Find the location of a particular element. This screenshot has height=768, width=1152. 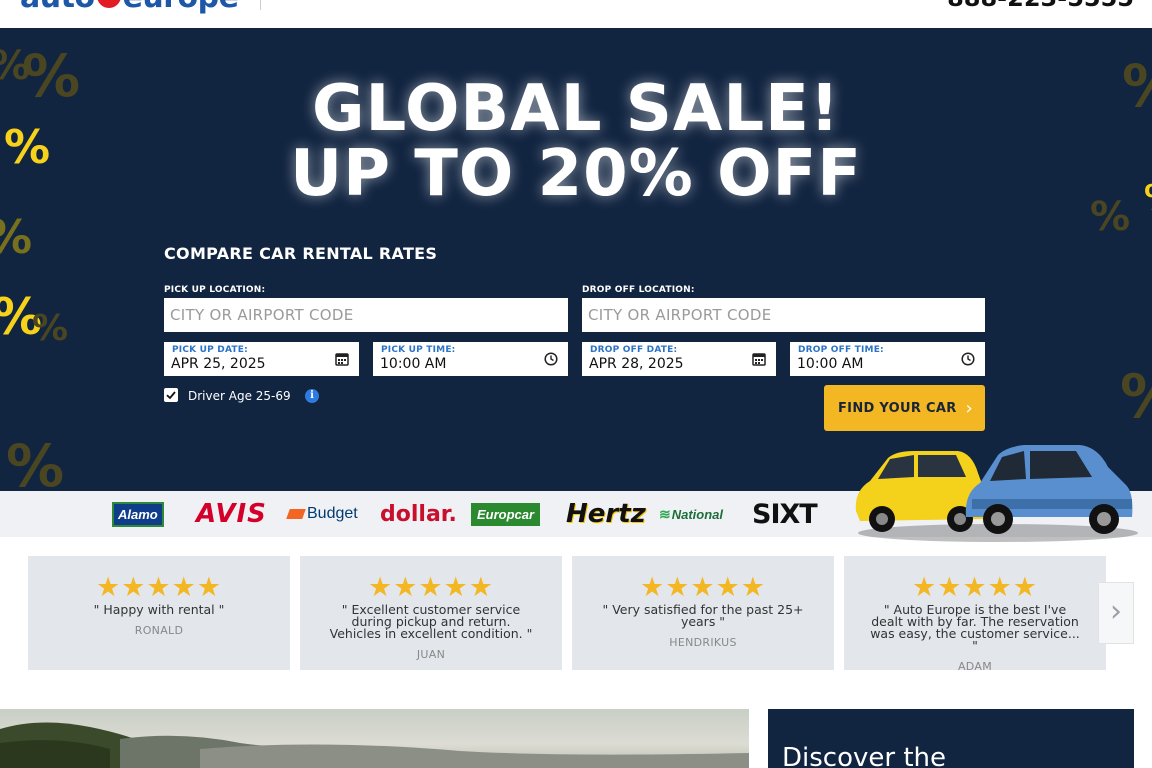

reviews-next-arrow-icon: › is located at coordinates (1116, 613).